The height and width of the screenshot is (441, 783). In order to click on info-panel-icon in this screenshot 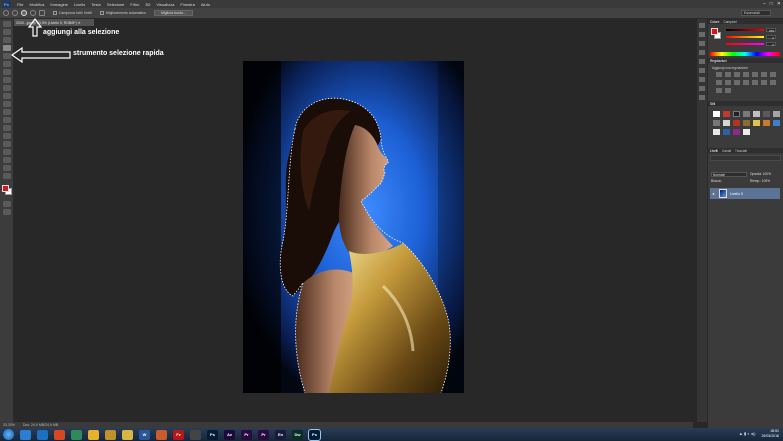, I will do `click(702, 79)`.